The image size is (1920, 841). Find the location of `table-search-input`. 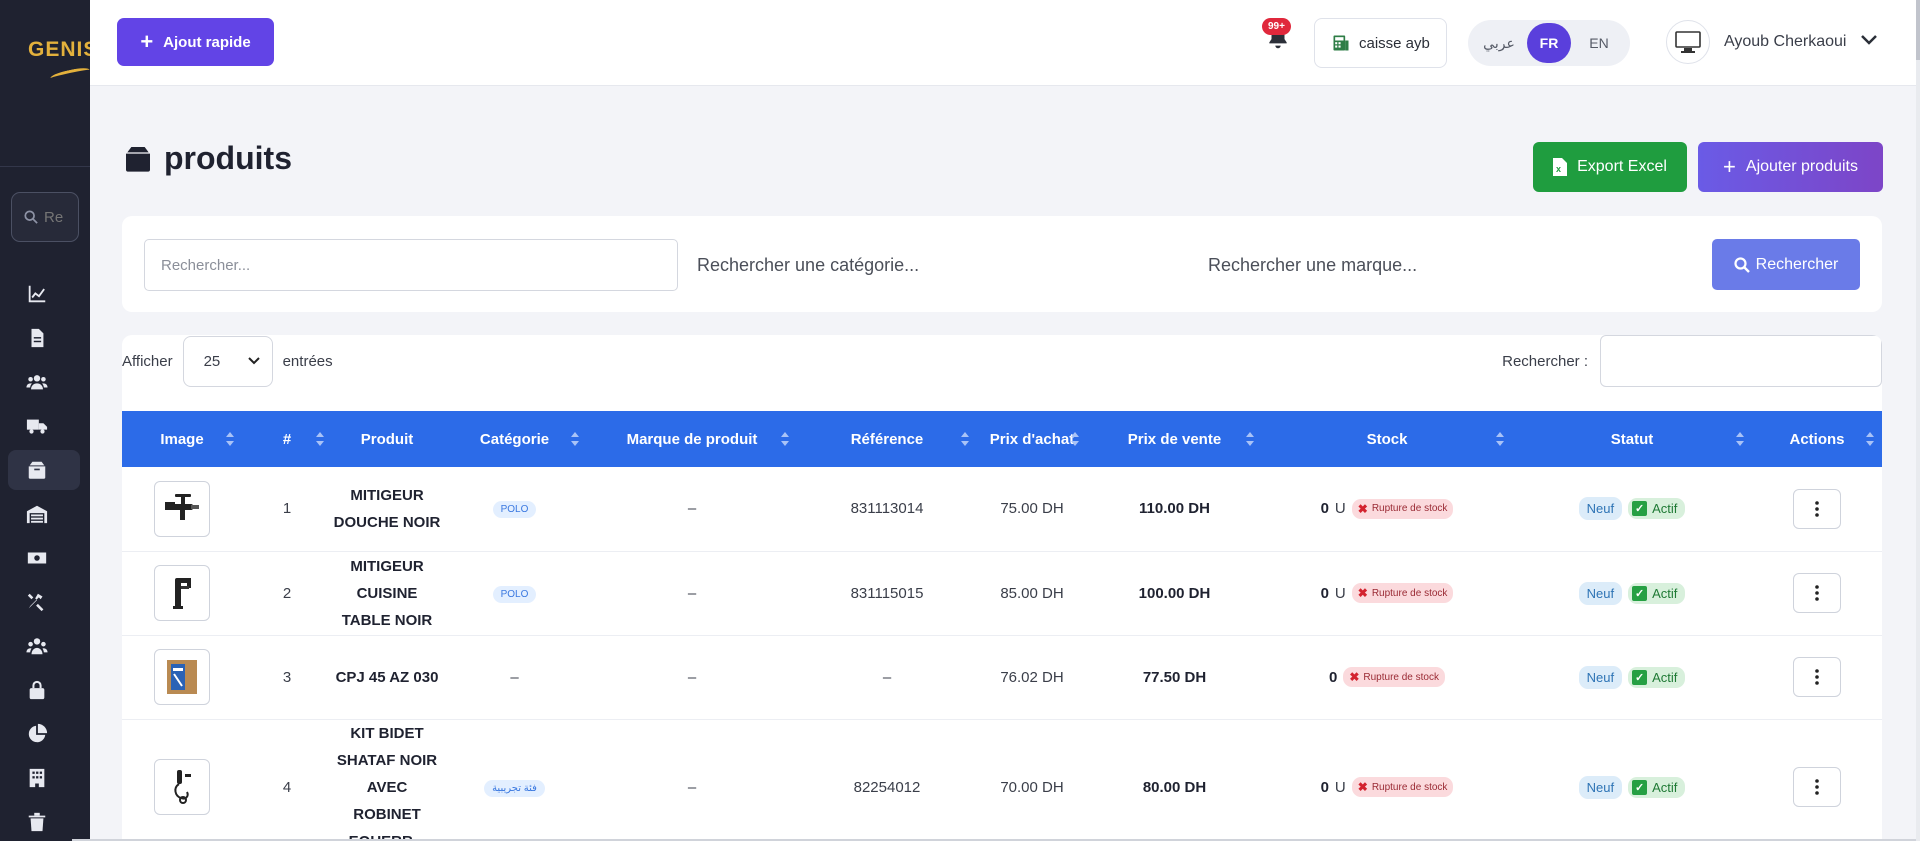

table-search-input is located at coordinates (1741, 361).